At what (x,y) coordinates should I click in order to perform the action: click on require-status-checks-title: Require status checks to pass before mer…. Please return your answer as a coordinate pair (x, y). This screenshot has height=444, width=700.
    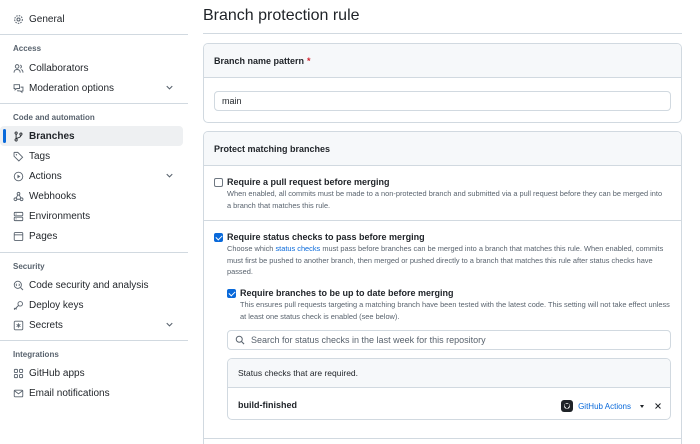
    Looking at the image, I should click on (326, 237).